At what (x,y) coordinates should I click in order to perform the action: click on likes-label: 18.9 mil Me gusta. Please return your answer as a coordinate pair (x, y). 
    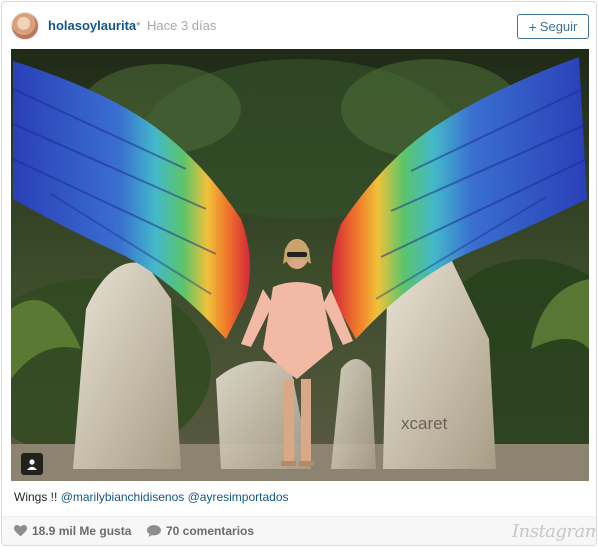
    Looking at the image, I should click on (82, 531).